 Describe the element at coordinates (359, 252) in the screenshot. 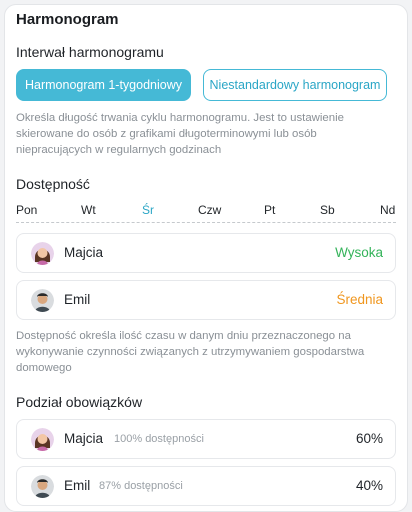

I see `availability-level-high: Wysoka` at that location.